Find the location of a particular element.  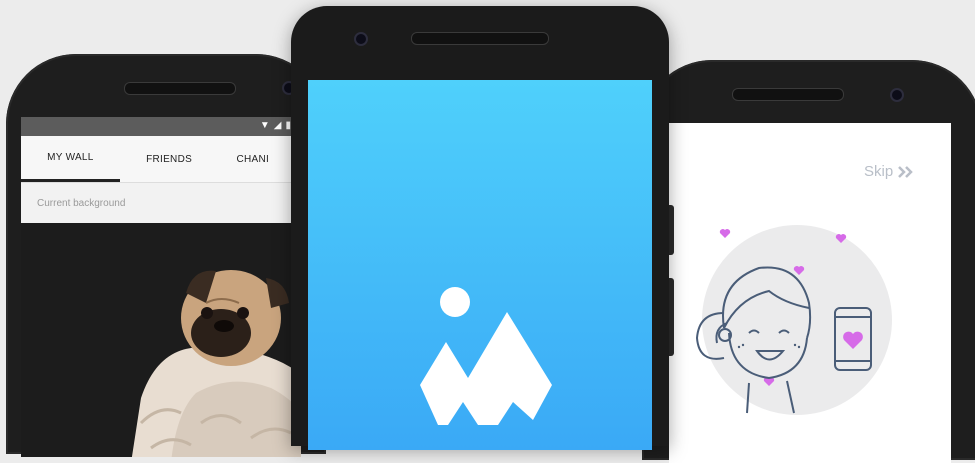

pug-photo-icon is located at coordinates (216, 363).